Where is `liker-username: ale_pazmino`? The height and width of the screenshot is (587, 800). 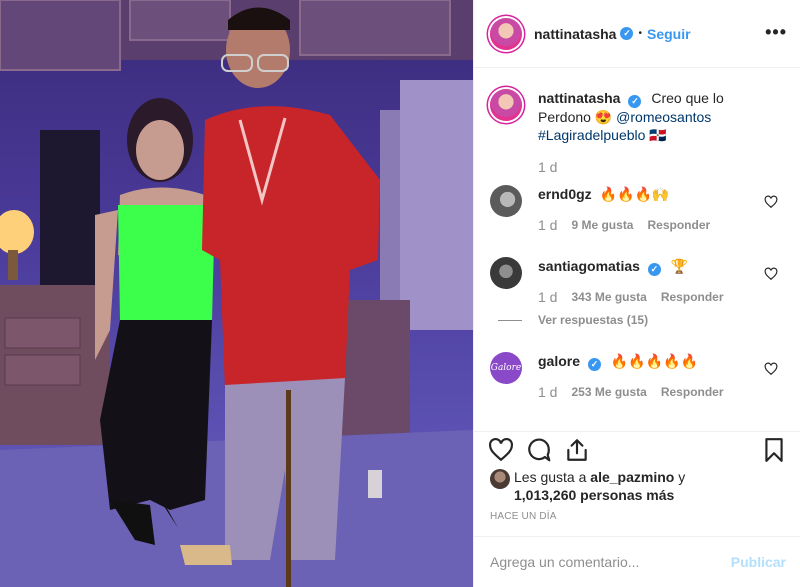
liker-username: ale_pazmino is located at coordinates (632, 477).